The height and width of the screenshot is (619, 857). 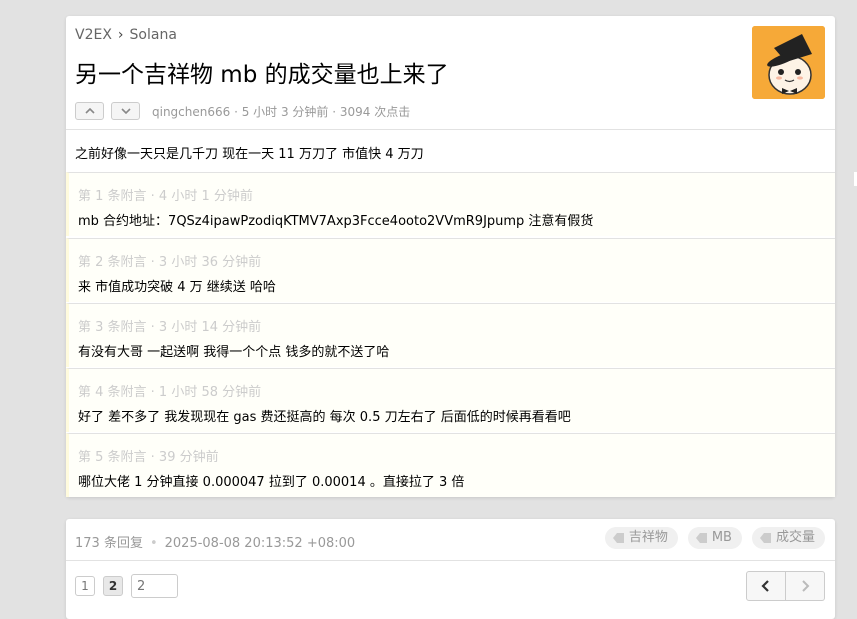 I want to click on chevron-left-icon, so click(x=765, y=586).